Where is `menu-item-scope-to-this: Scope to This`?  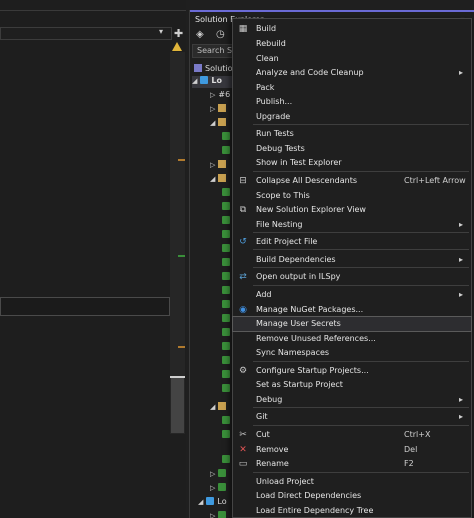 menu-item-scope-to-this: Scope to This is located at coordinates (352, 196).